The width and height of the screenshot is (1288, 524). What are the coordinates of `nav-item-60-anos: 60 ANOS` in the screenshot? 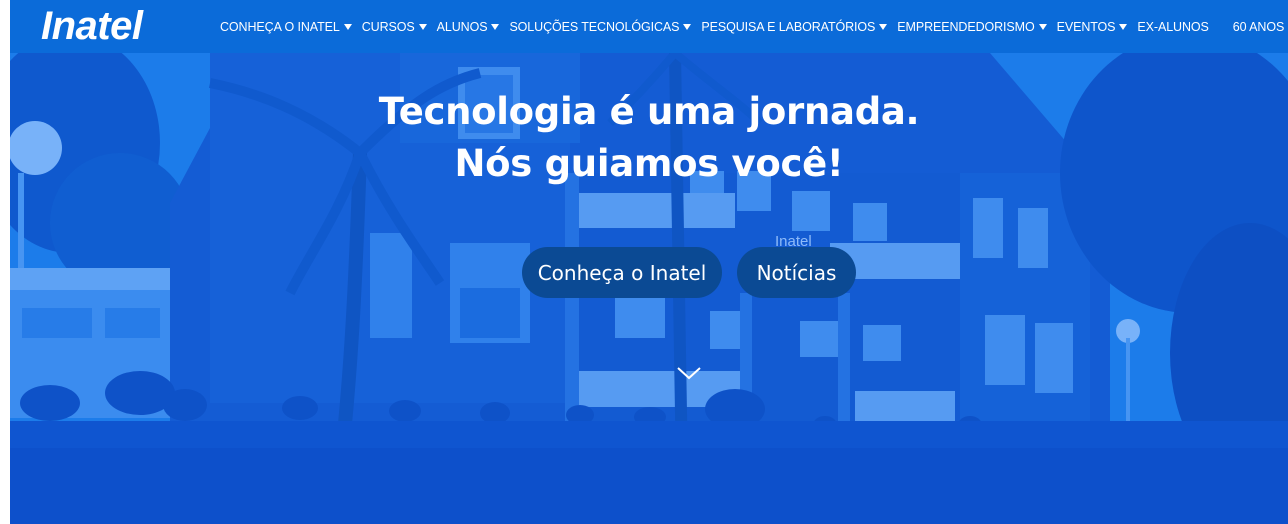 It's located at (1258, 26).